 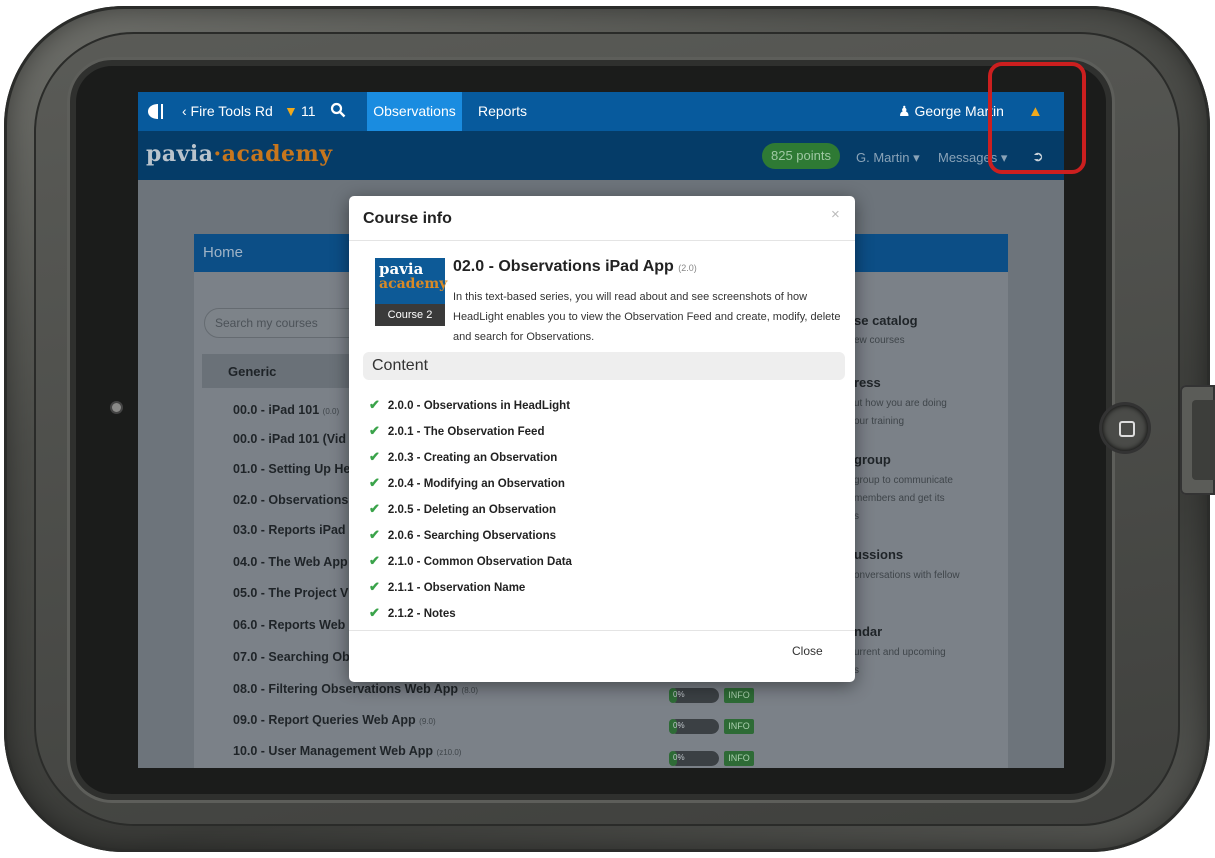 What do you see at coordinates (276, 410) in the screenshot?
I see `course-name: 00.0 - iPad 101` at bounding box center [276, 410].